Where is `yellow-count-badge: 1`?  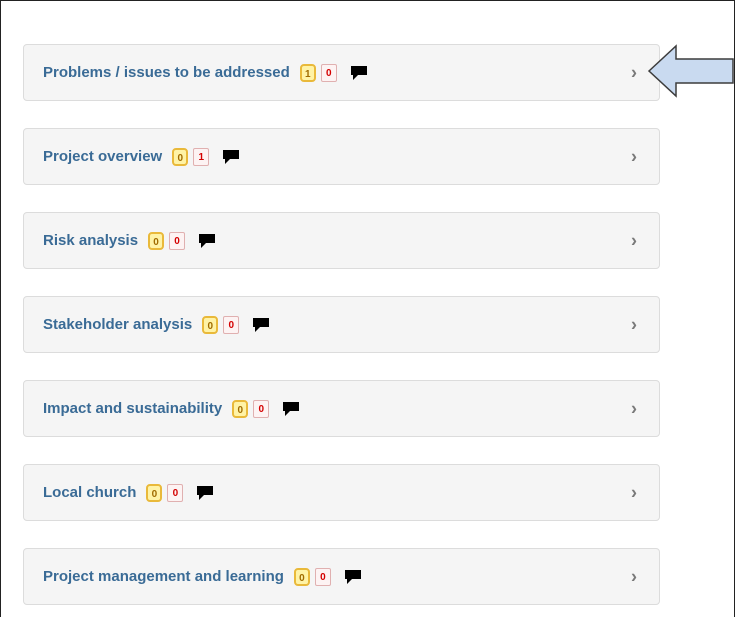
yellow-count-badge: 1 is located at coordinates (307, 72).